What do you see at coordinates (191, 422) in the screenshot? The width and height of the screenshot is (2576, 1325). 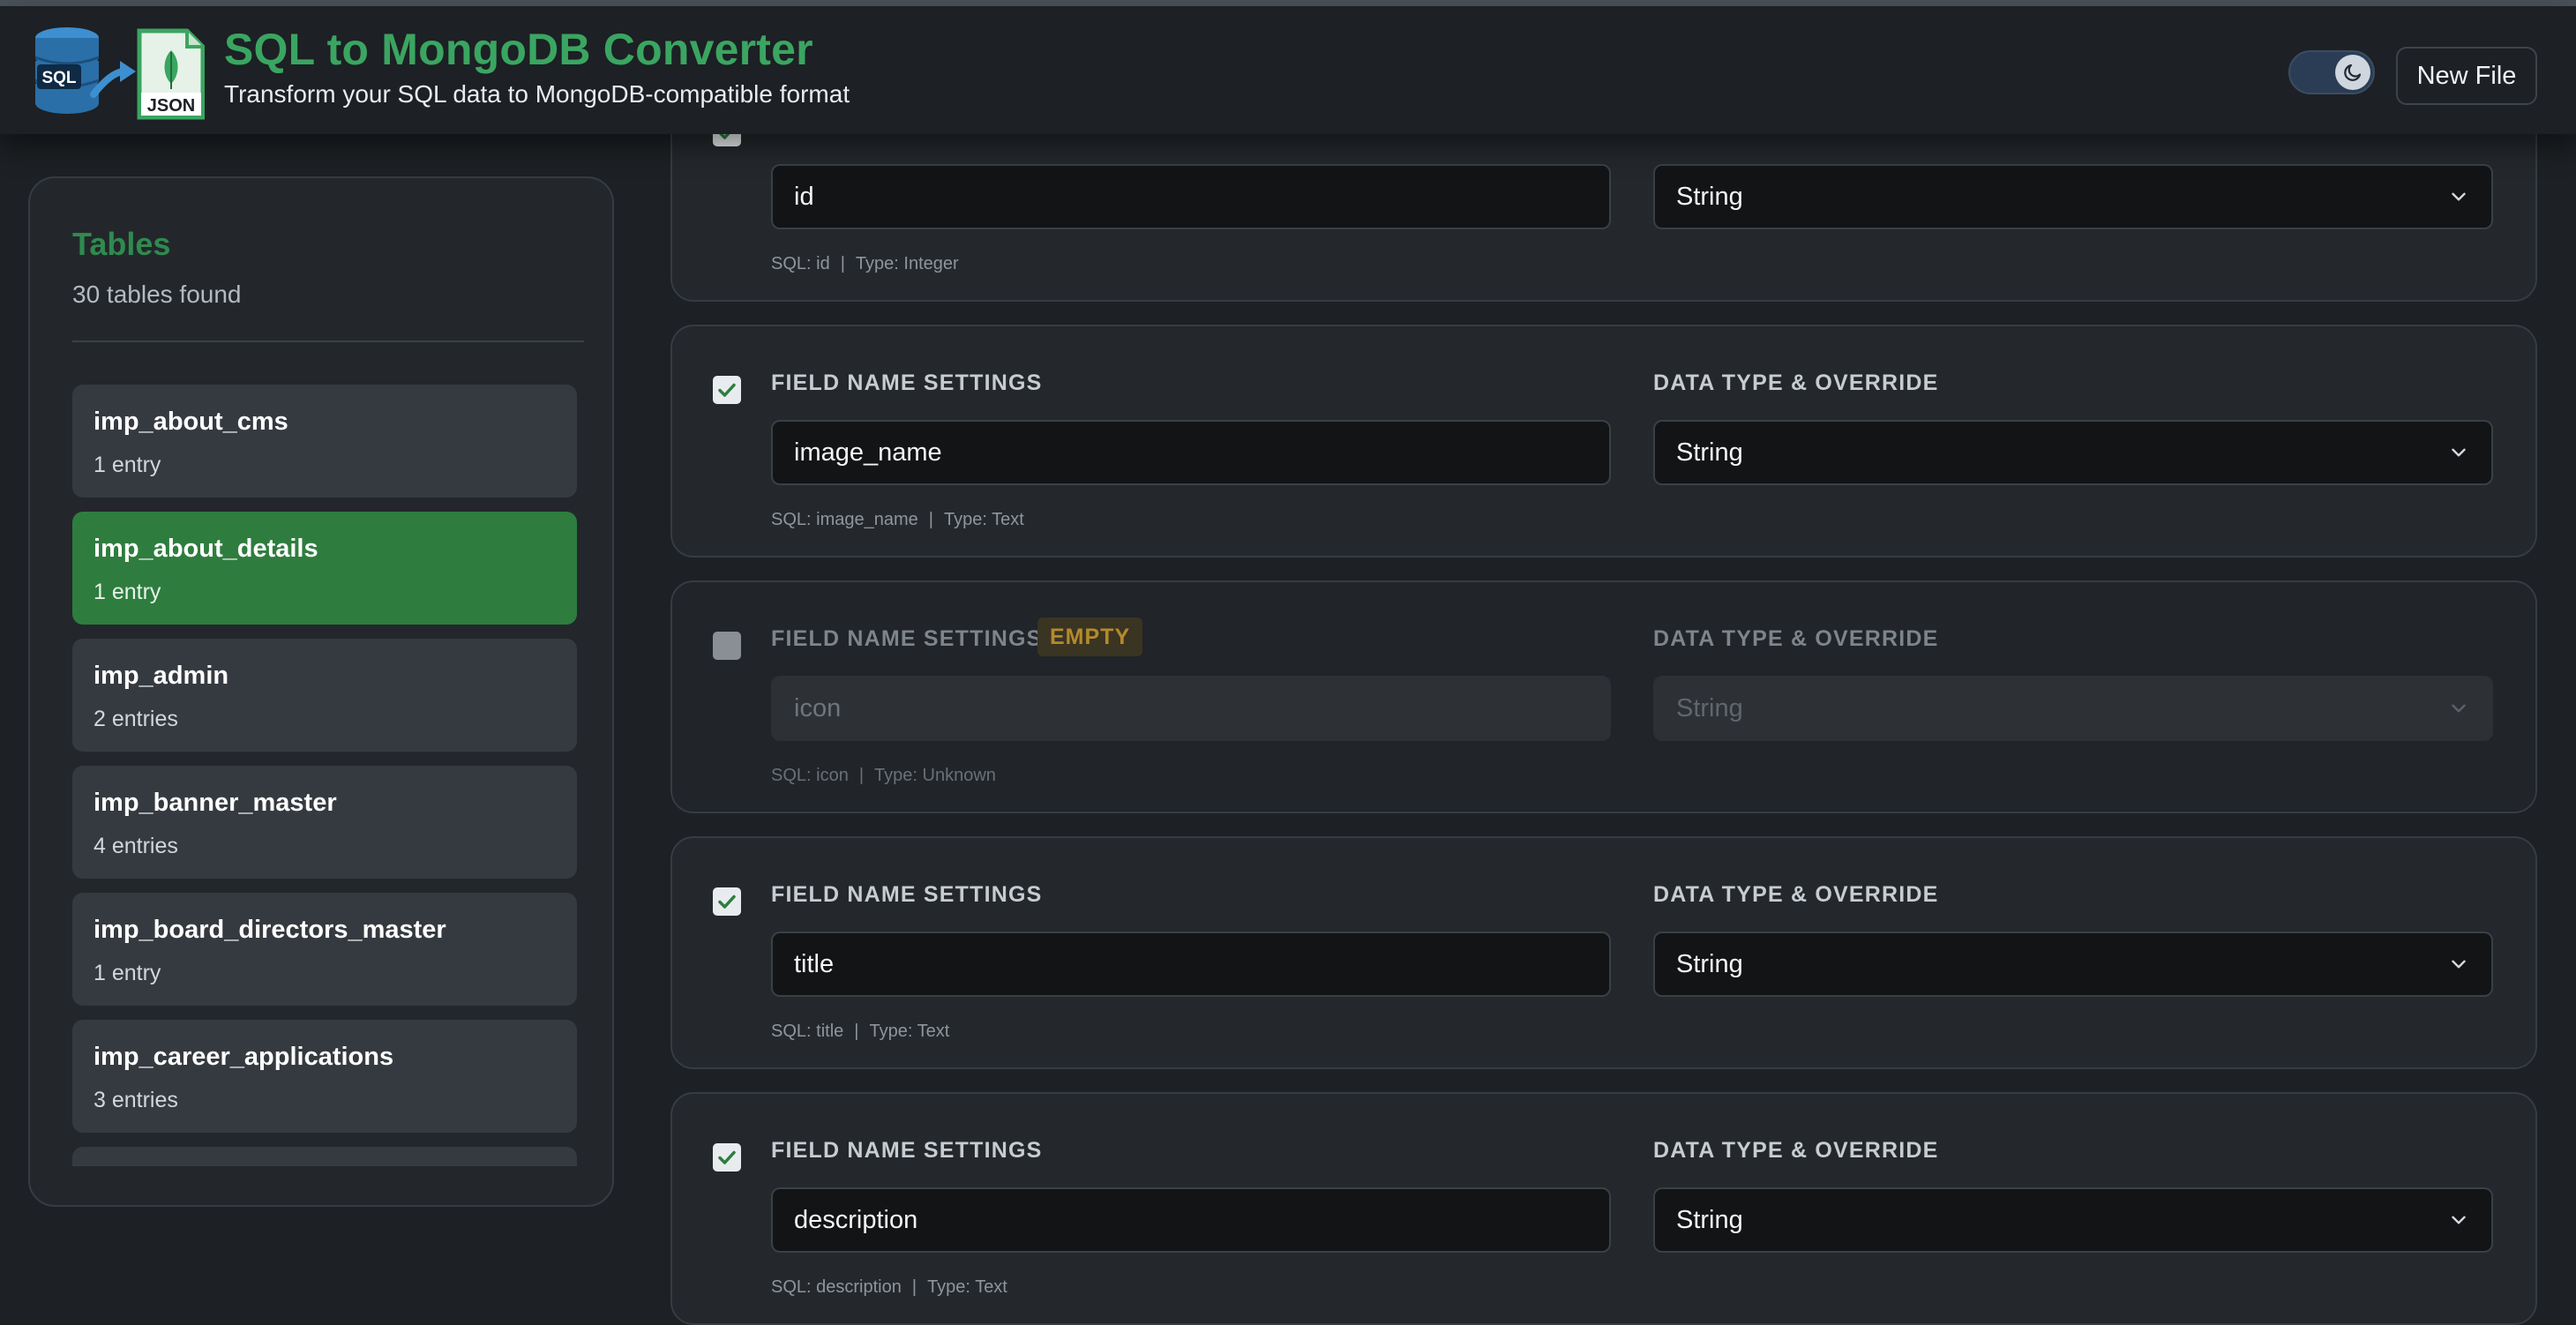 I see `table-name: imp_about_cms` at bounding box center [191, 422].